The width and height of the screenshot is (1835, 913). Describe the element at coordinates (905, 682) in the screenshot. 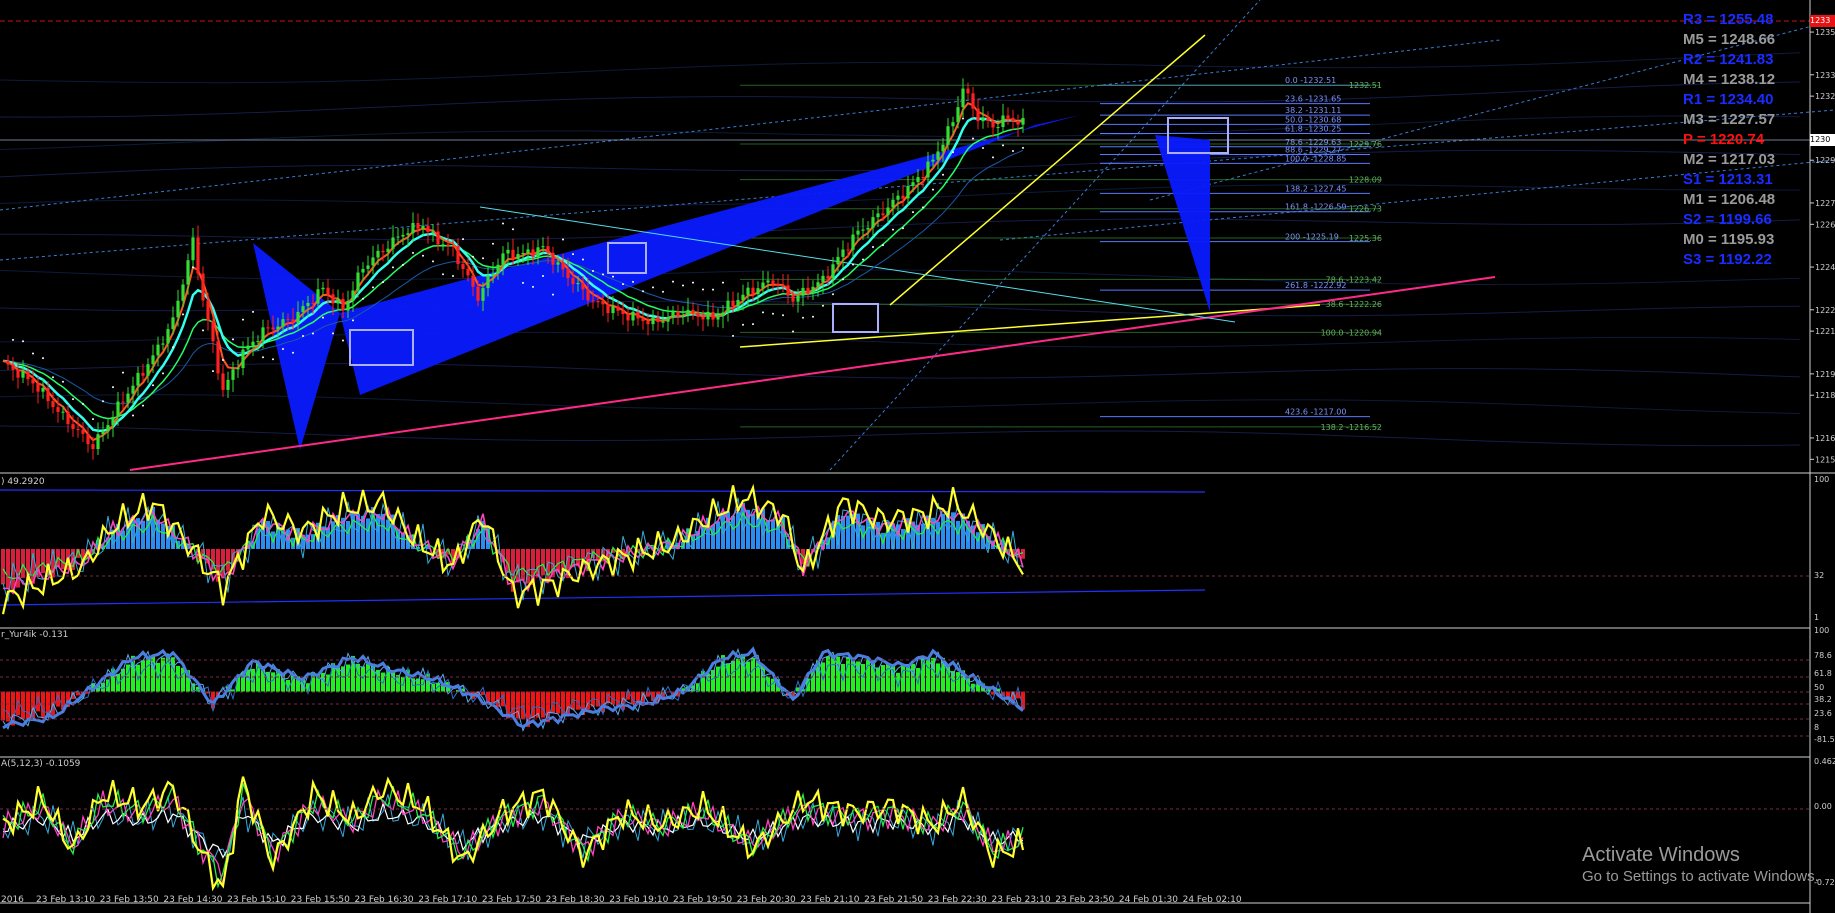

I see `stochastic-indicator` at that location.